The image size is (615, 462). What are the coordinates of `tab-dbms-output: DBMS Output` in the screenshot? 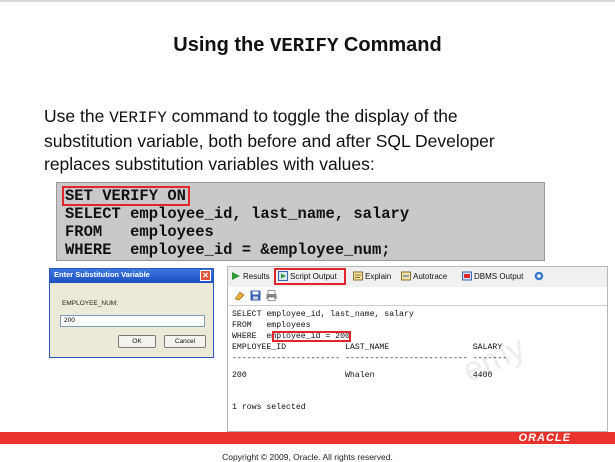 It's located at (492, 277).